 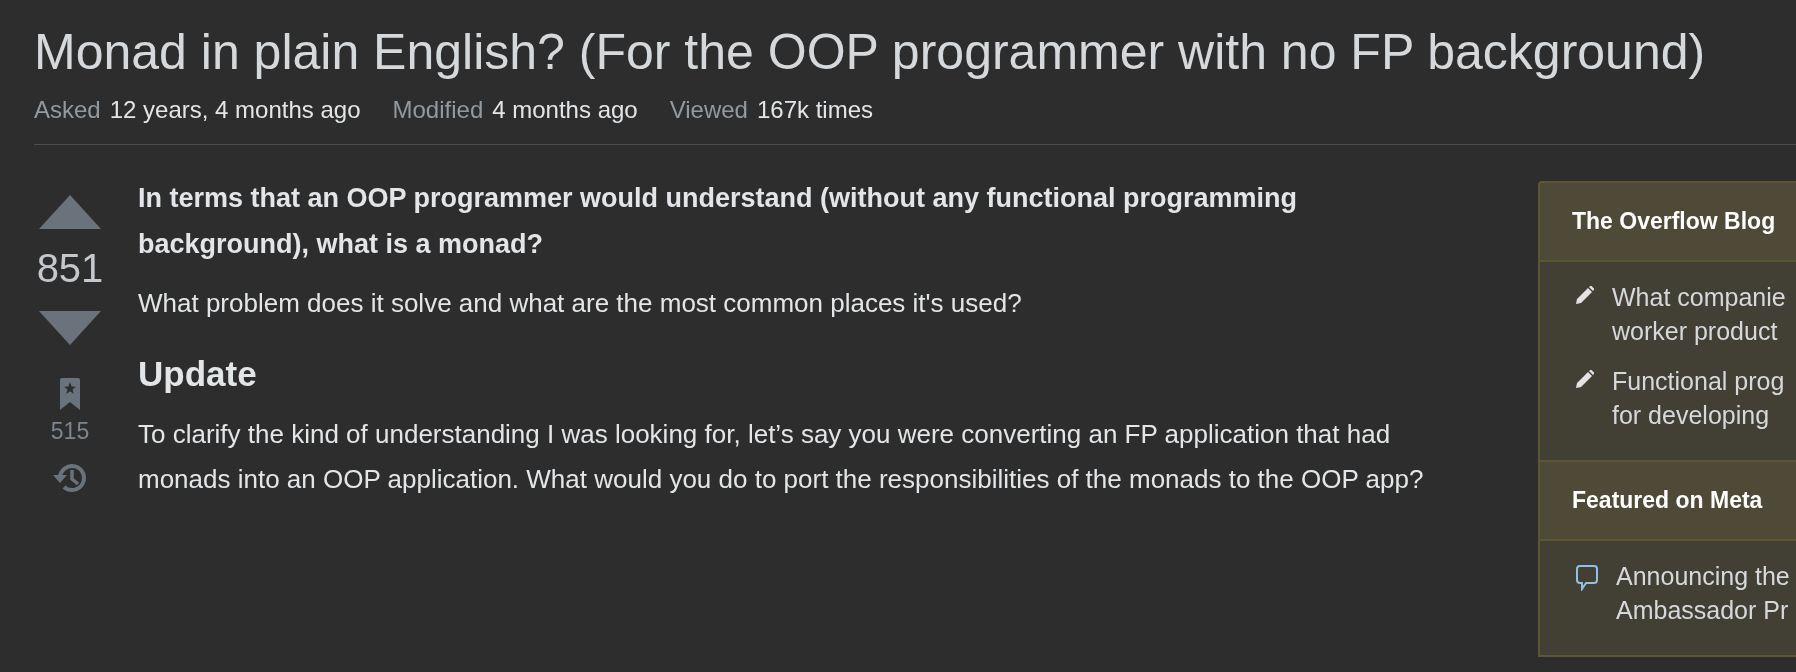 I want to click on blog-link: for developing, so click(x=1691, y=415).